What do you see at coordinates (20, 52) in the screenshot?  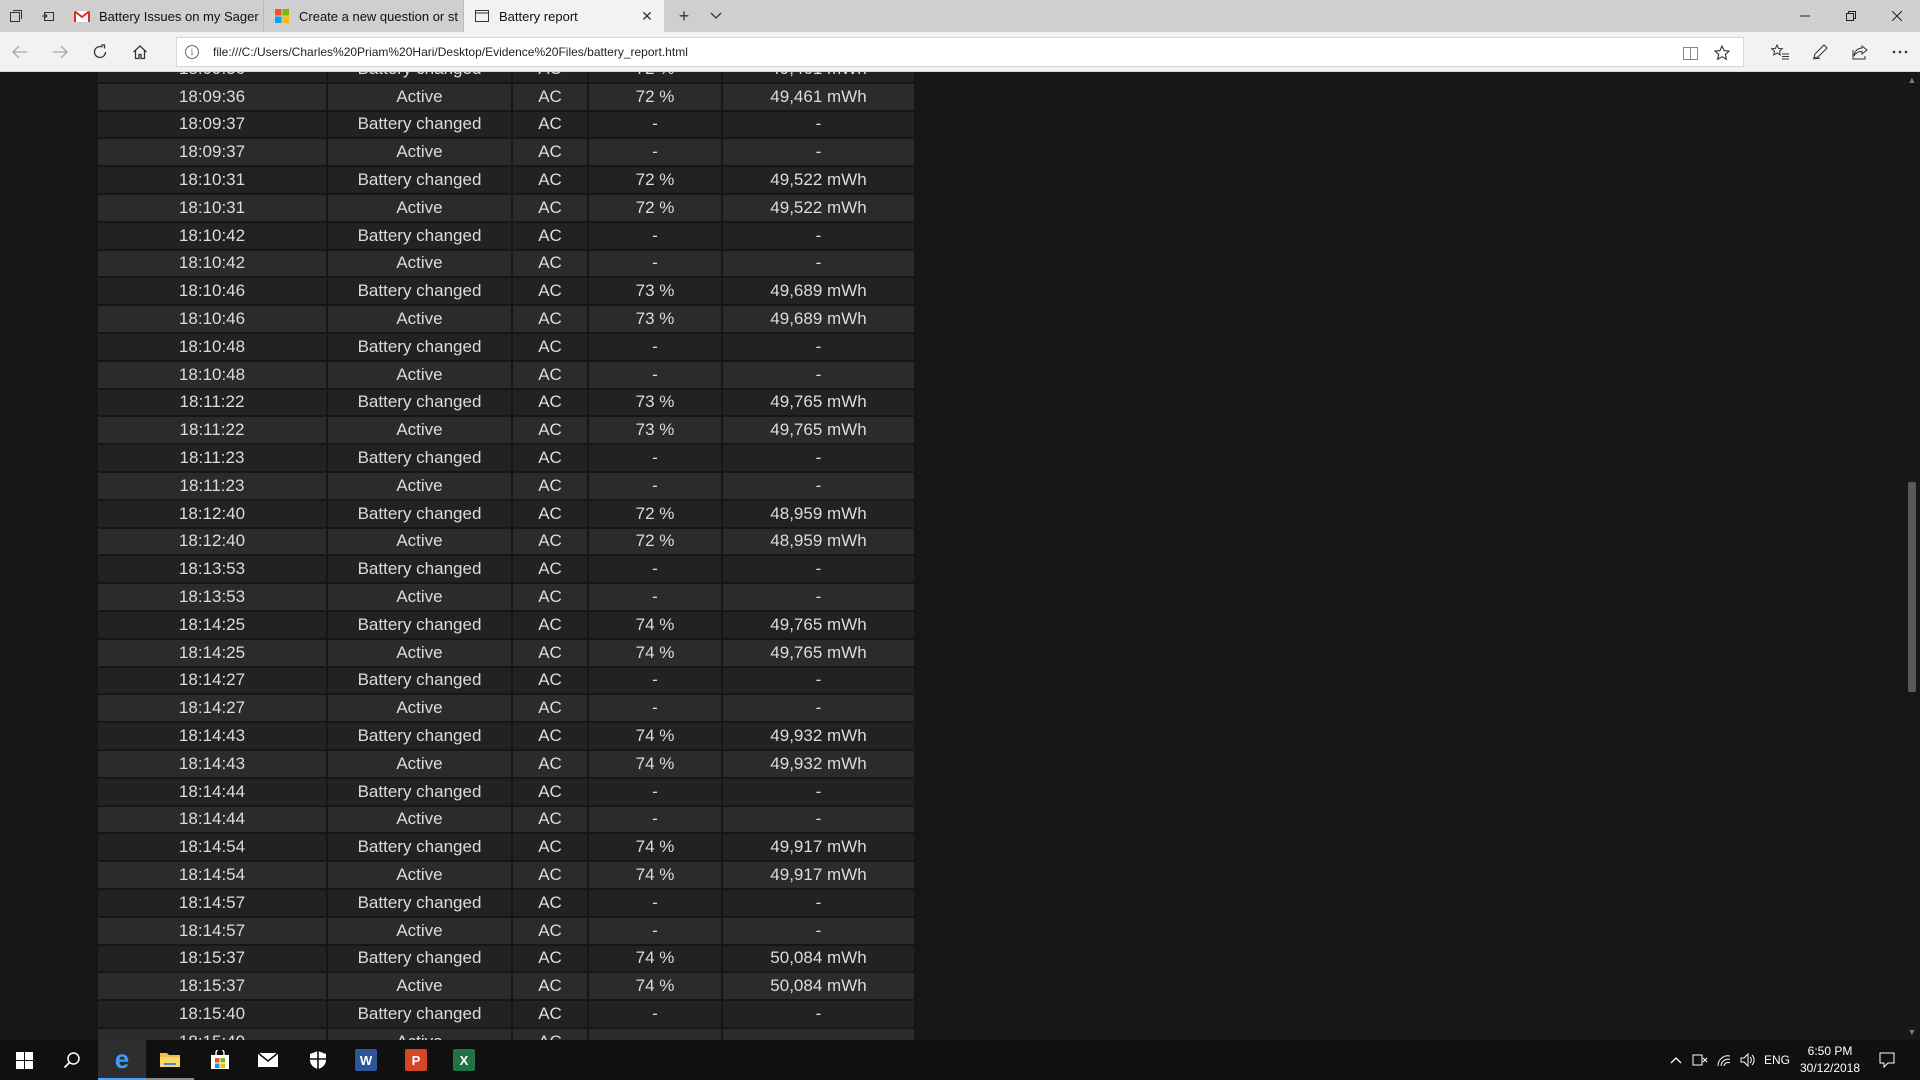 I see `back-icon` at bounding box center [20, 52].